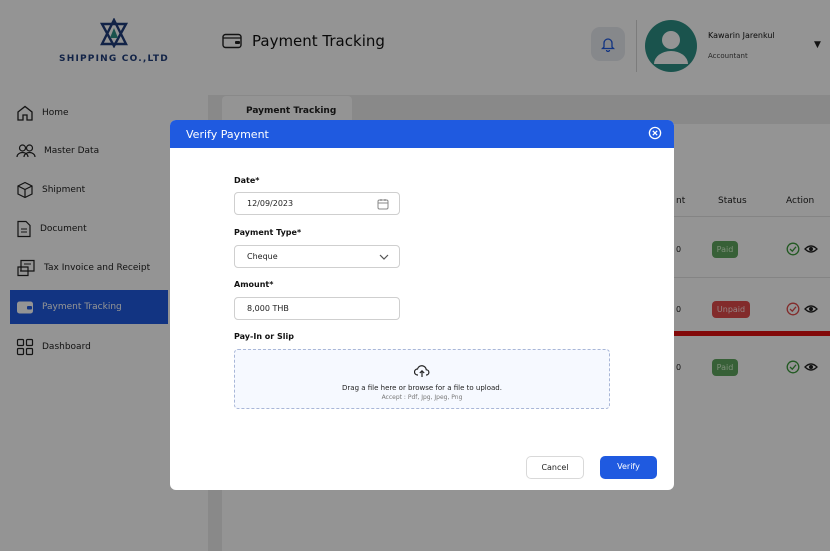  What do you see at coordinates (421, 371) in the screenshot?
I see `cloud-upload-icon` at bounding box center [421, 371].